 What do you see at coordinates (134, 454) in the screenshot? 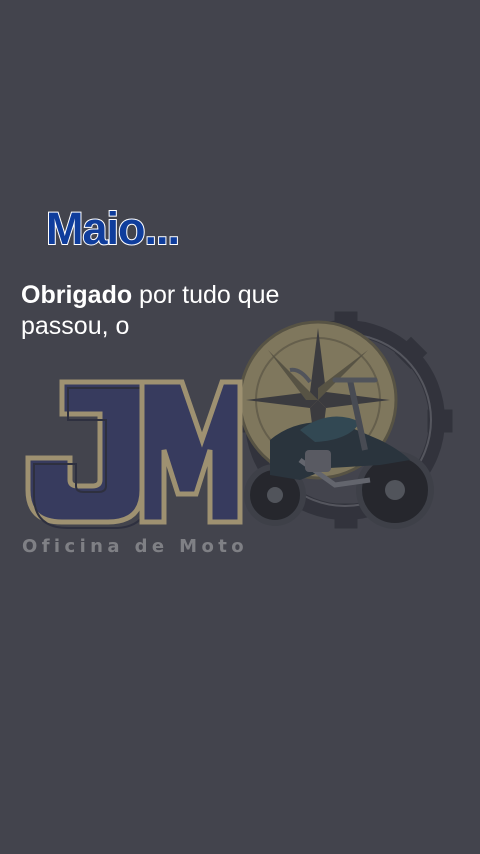
I see `logo-letters` at bounding box center [134, 454].